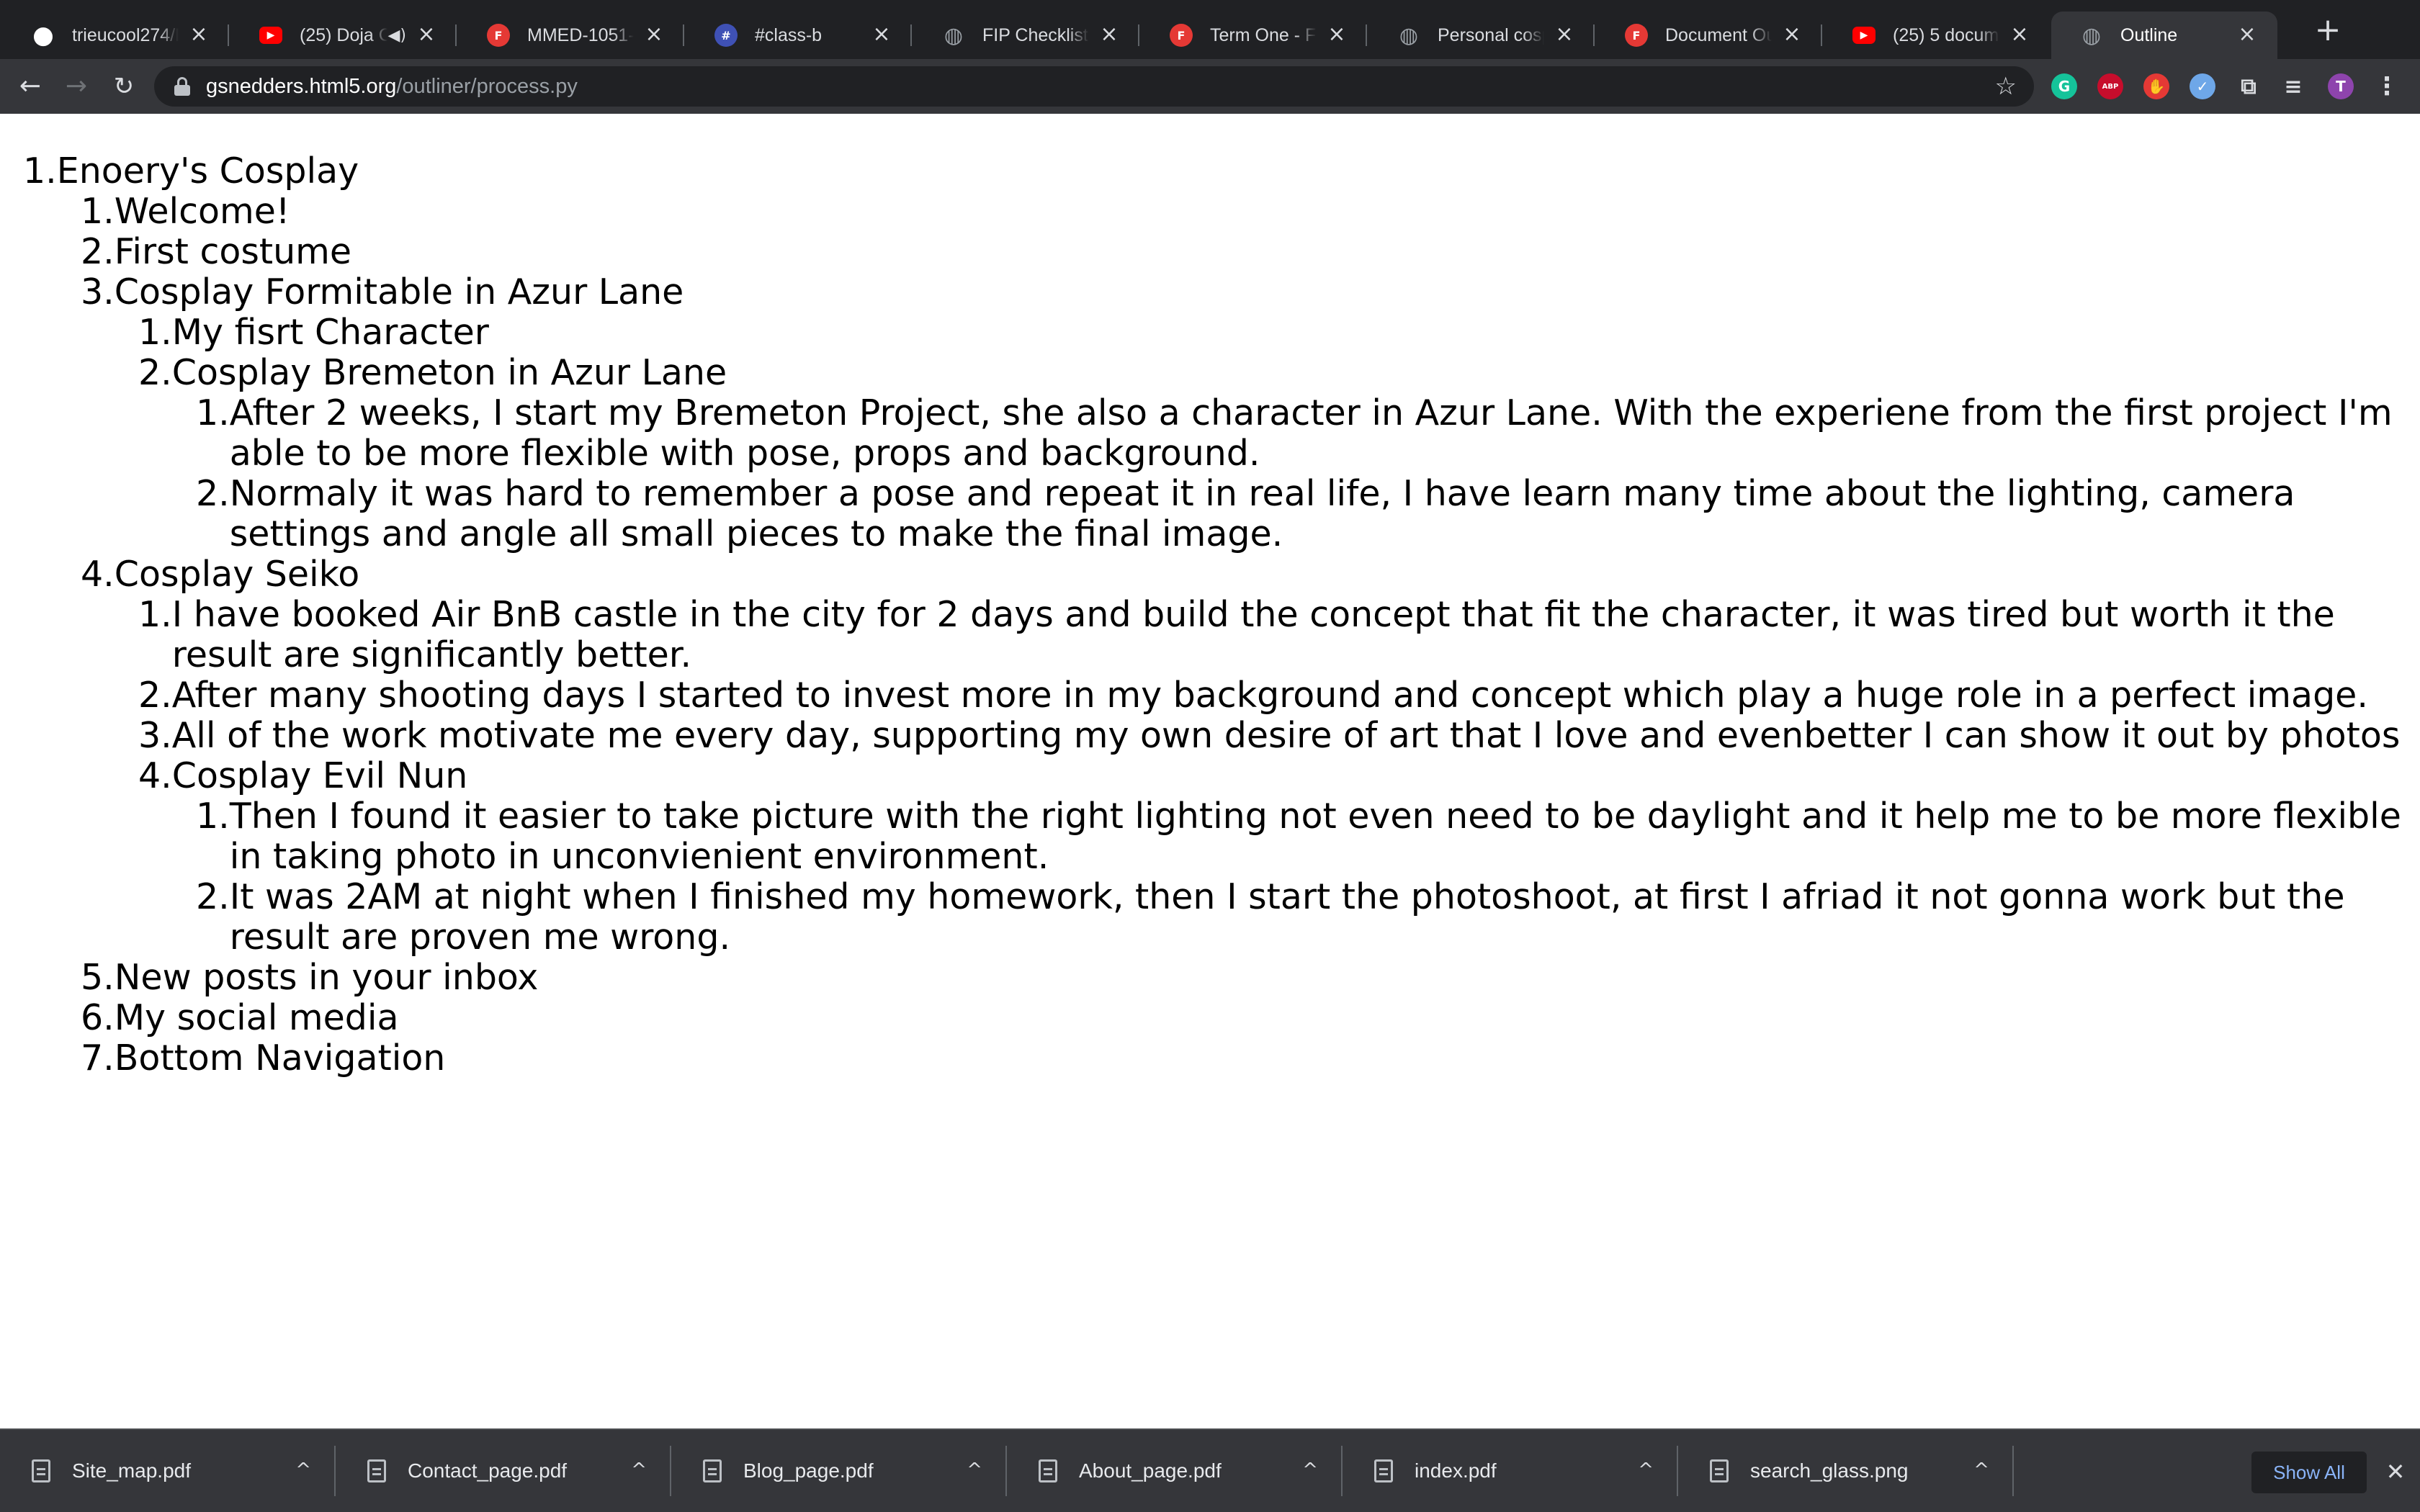 The width and height of the screenshot is (2420, 1512). I want to click on download-item: index.pdf ^, so click(1510, 1471).